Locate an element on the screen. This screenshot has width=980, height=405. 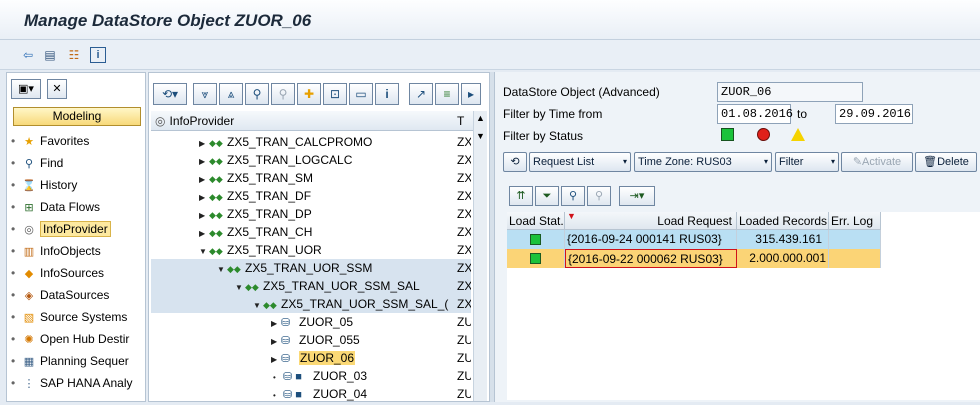
tree-row-label: ZX5_TRAN_CH is located at coordinates (270, 232).